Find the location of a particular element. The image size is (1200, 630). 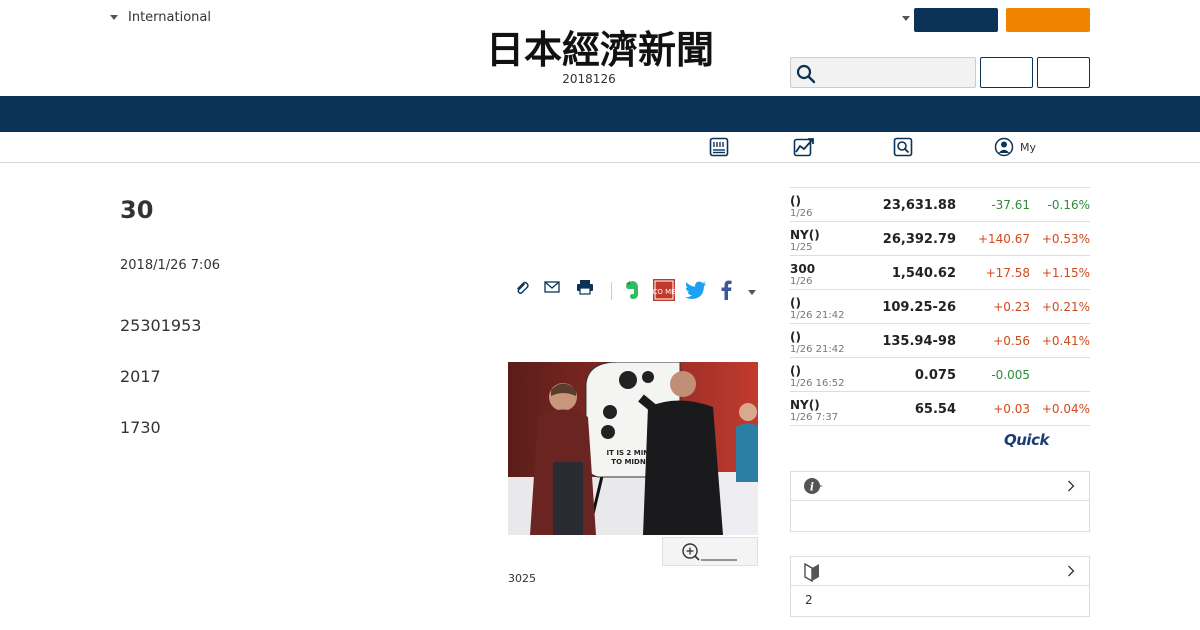

market-value: 65.54 is located at coordinates (935, 409).